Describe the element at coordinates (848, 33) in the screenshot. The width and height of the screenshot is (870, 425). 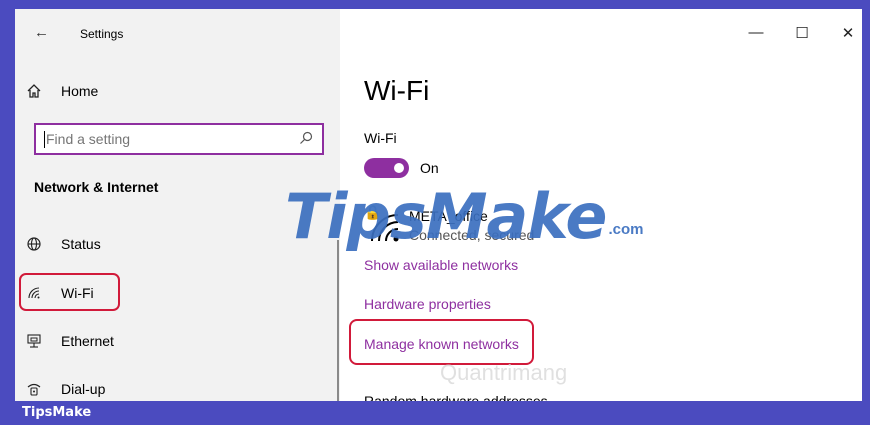
I see `close-button: ✕` at that location.